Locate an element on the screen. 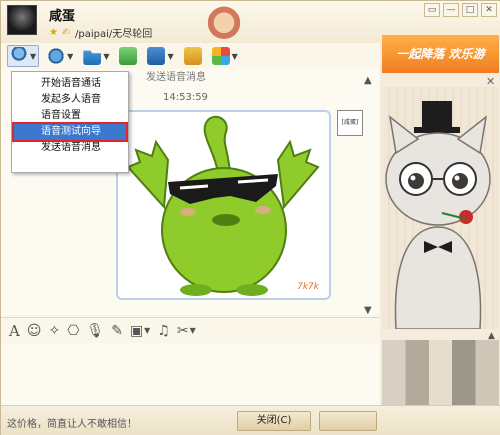 This screenshot has width=500, height=435. menu-item-start-voice-call: 开始语音通话 is located at coordinates (70, 84).